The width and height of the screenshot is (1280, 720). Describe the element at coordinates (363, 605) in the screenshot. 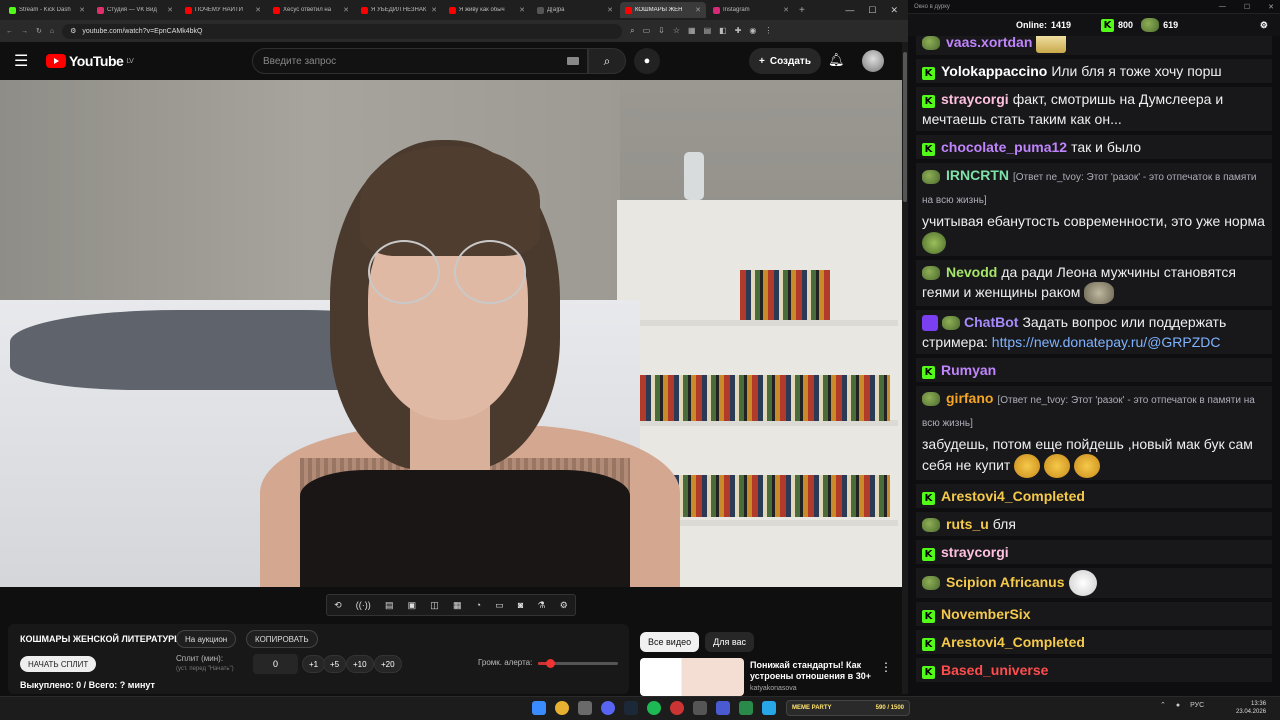

I see `broadcast-icon: ((·))` at that location.